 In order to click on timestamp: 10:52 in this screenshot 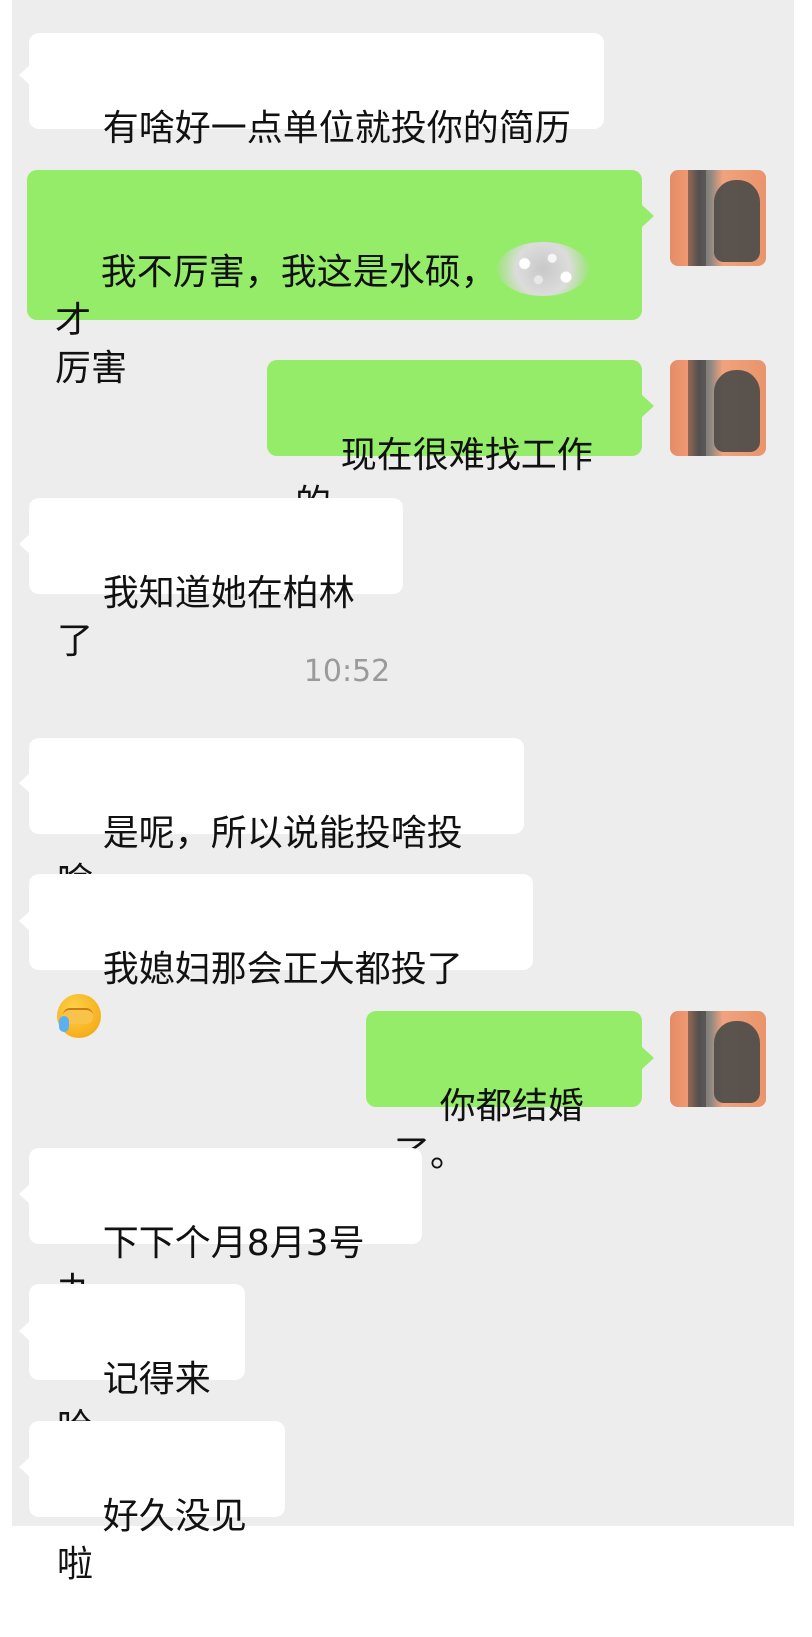, I will do `click(347, 671)`.